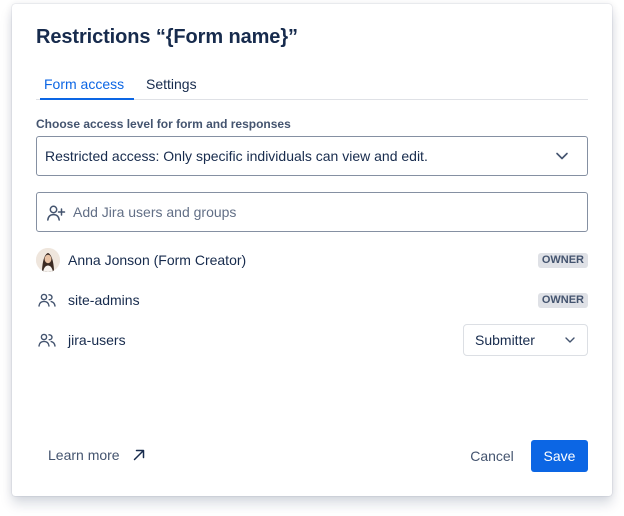  What do you see at coordinates (492, 456) in the screenshot?
I see `cancel-button: Cancel` at bounding box center [492, 456].